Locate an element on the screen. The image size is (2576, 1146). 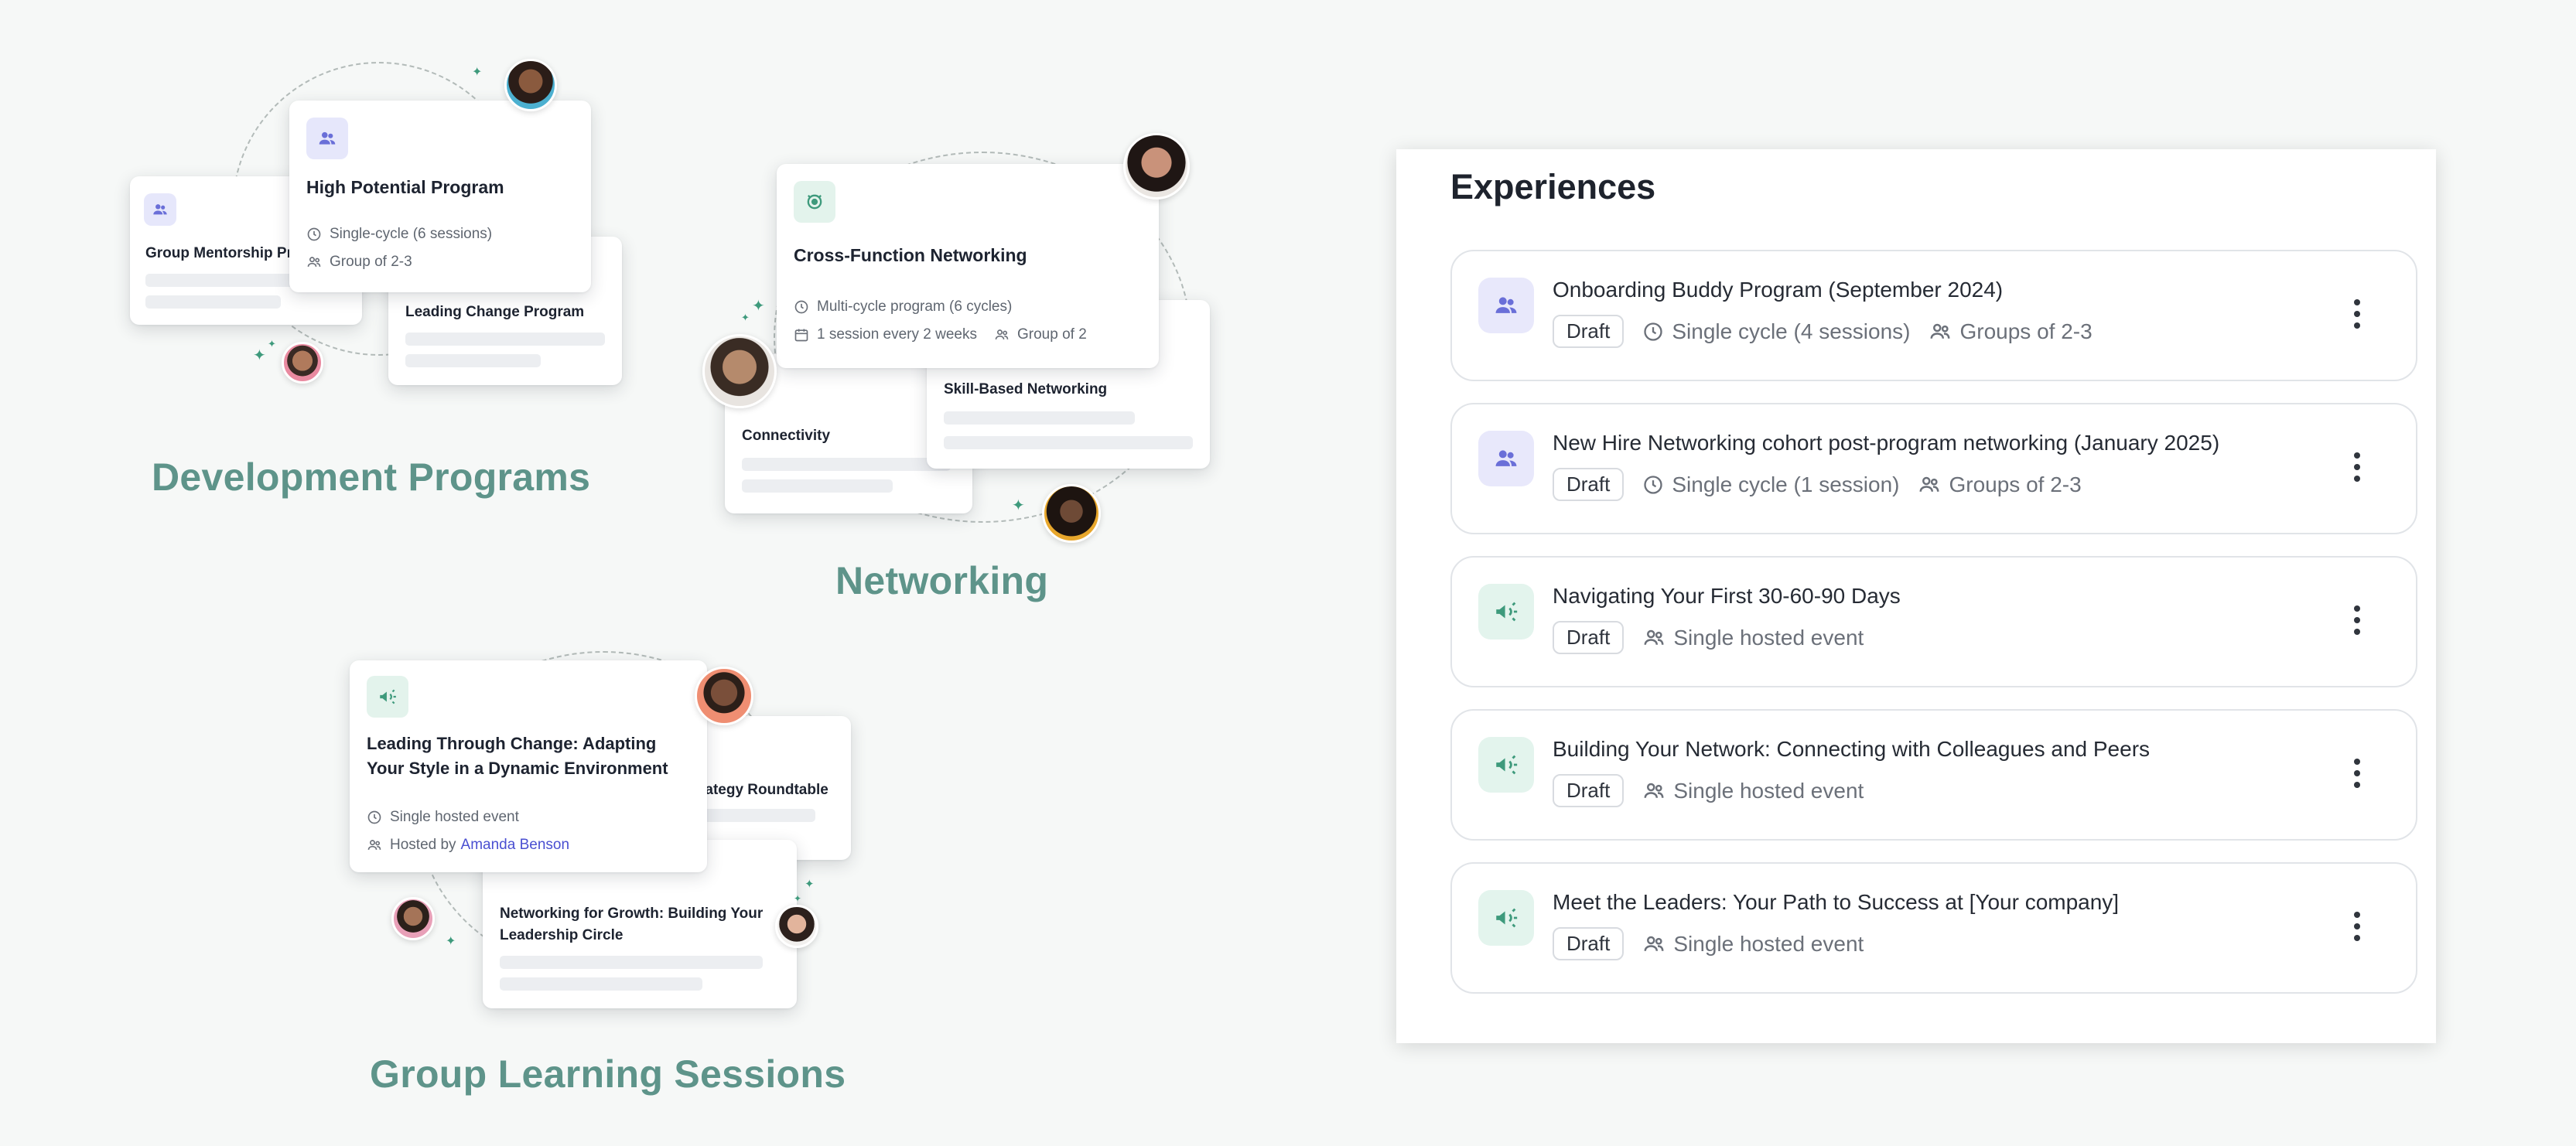
card-title: Connectivity is located at coordinates (786, 436).